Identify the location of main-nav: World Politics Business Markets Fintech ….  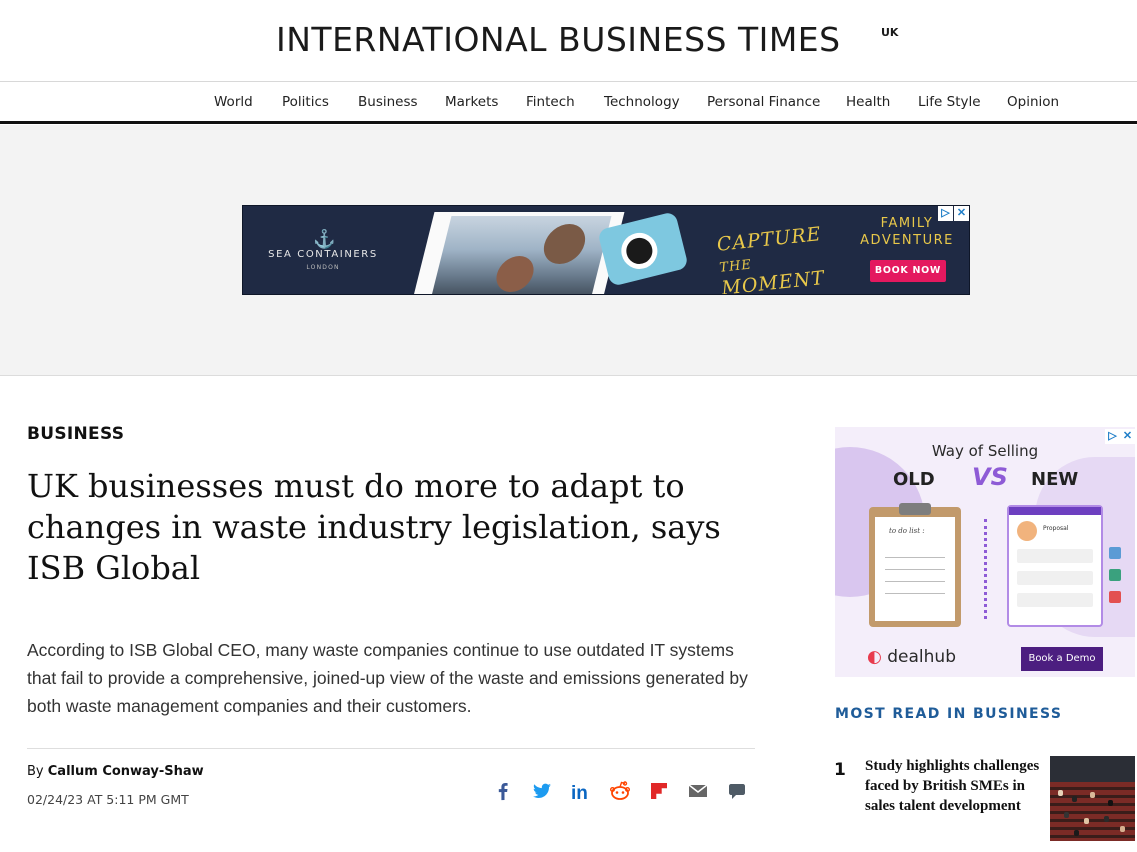
(568, 103).